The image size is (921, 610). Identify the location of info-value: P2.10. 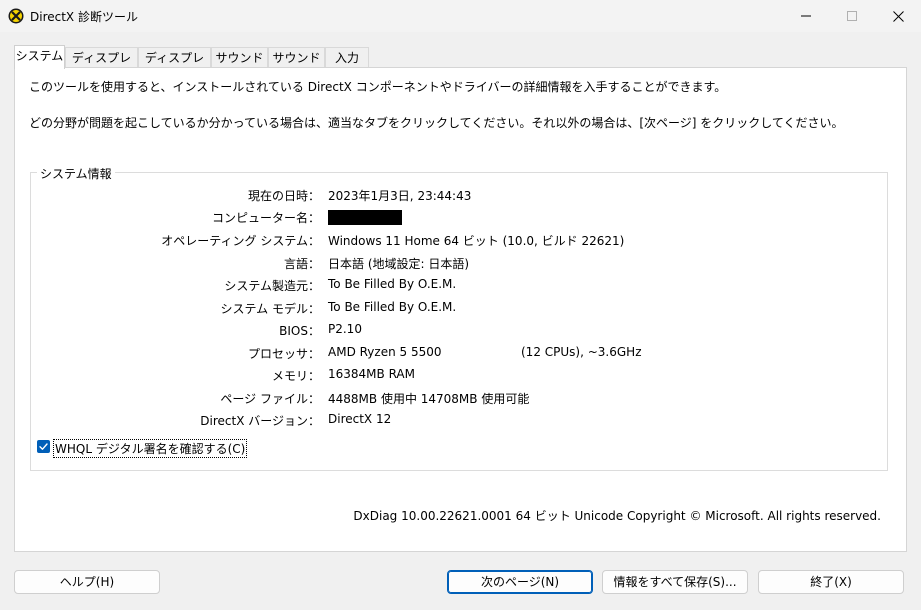
(345, 329).